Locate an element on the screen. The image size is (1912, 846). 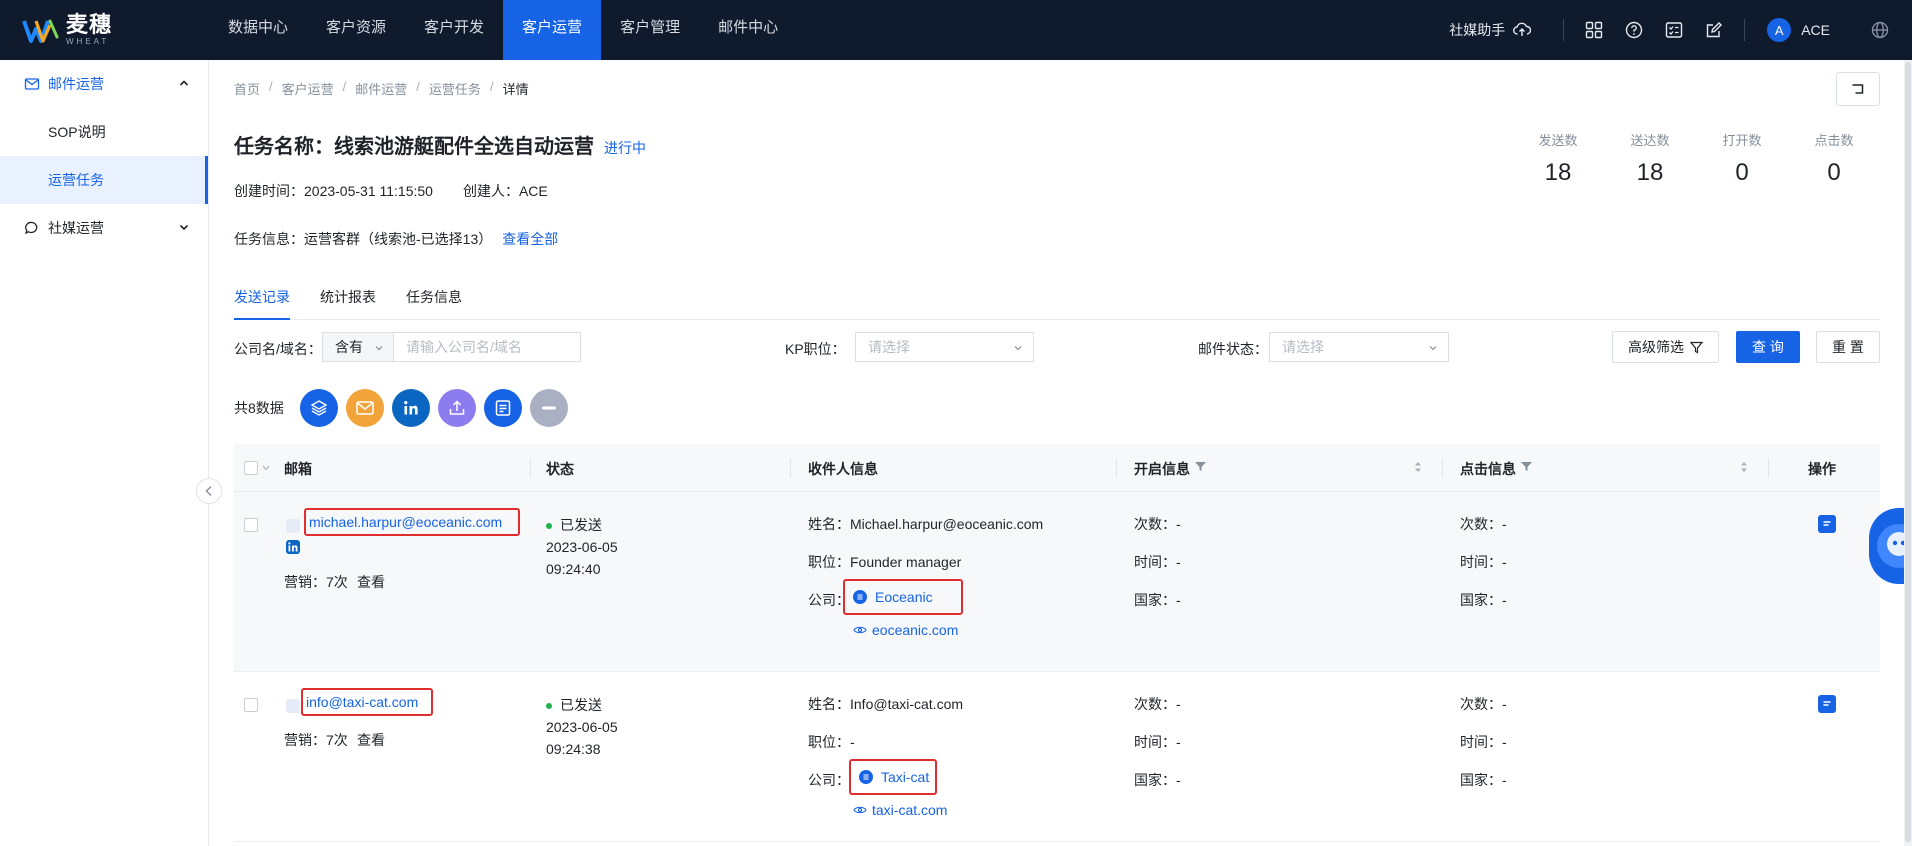
company-link: Taxi-cat is located at coordinates (893, 777).